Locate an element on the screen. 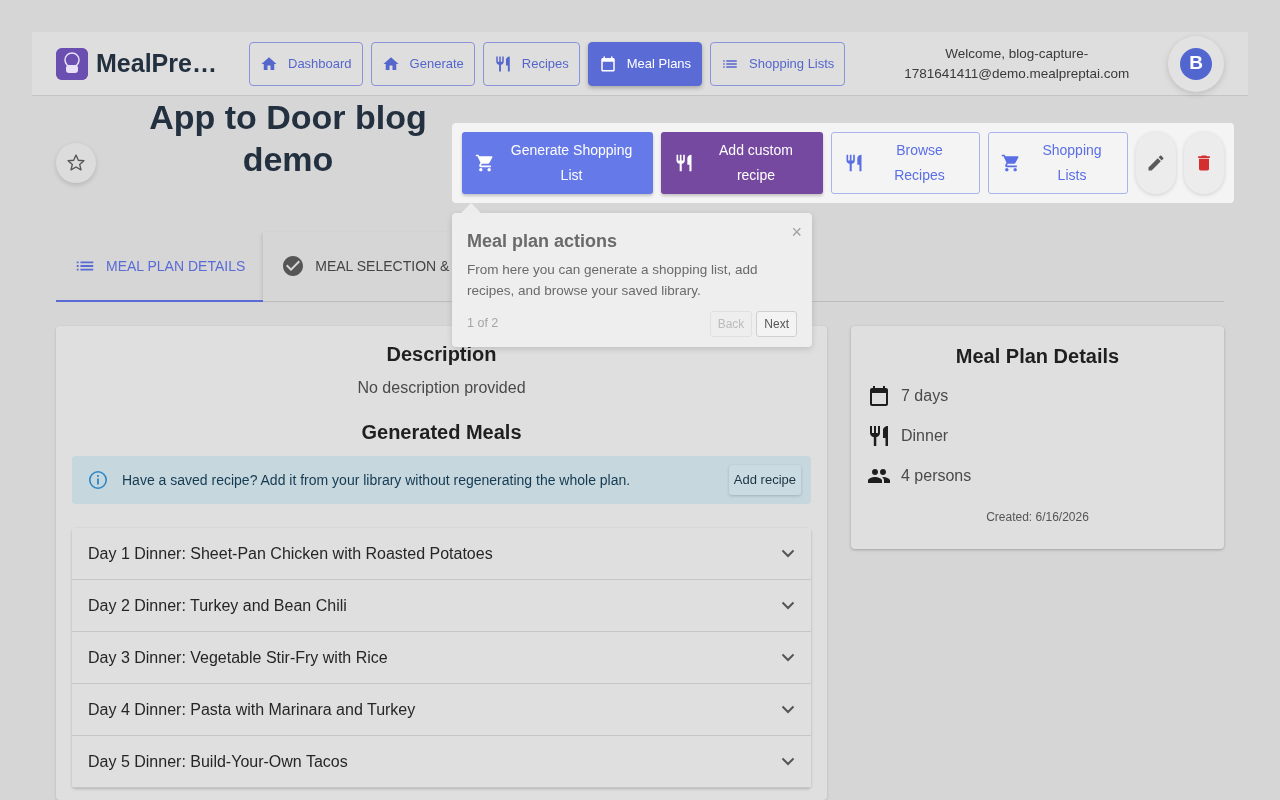 This screenshot has width=1280, height=800. star-icon is located at coordinates (76, 163).